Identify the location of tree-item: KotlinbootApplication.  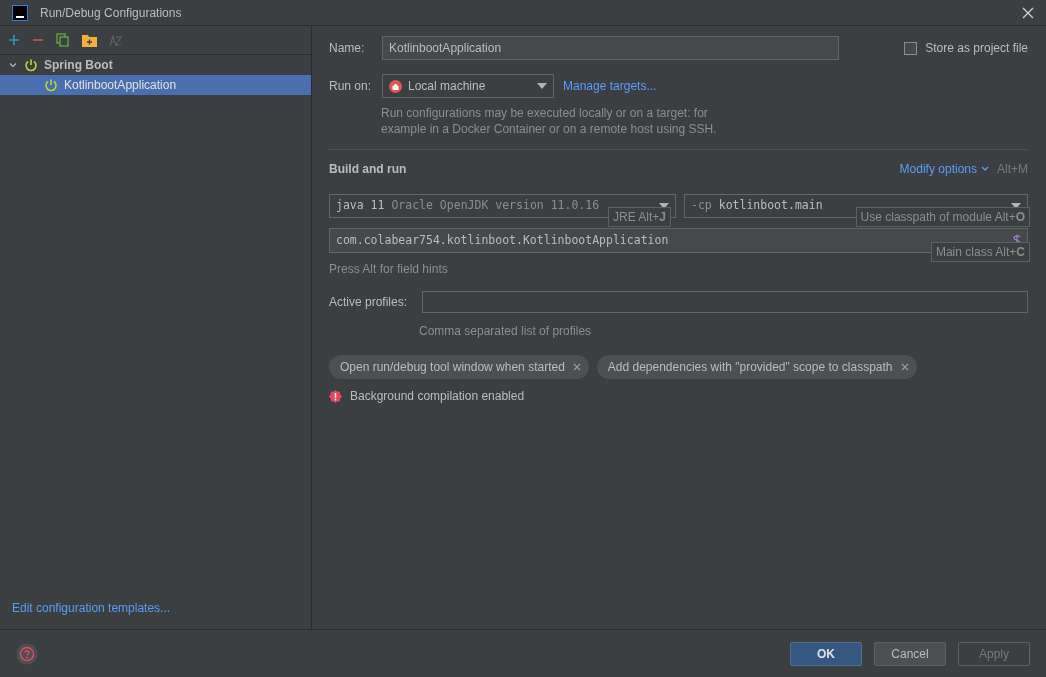
(155, 85).